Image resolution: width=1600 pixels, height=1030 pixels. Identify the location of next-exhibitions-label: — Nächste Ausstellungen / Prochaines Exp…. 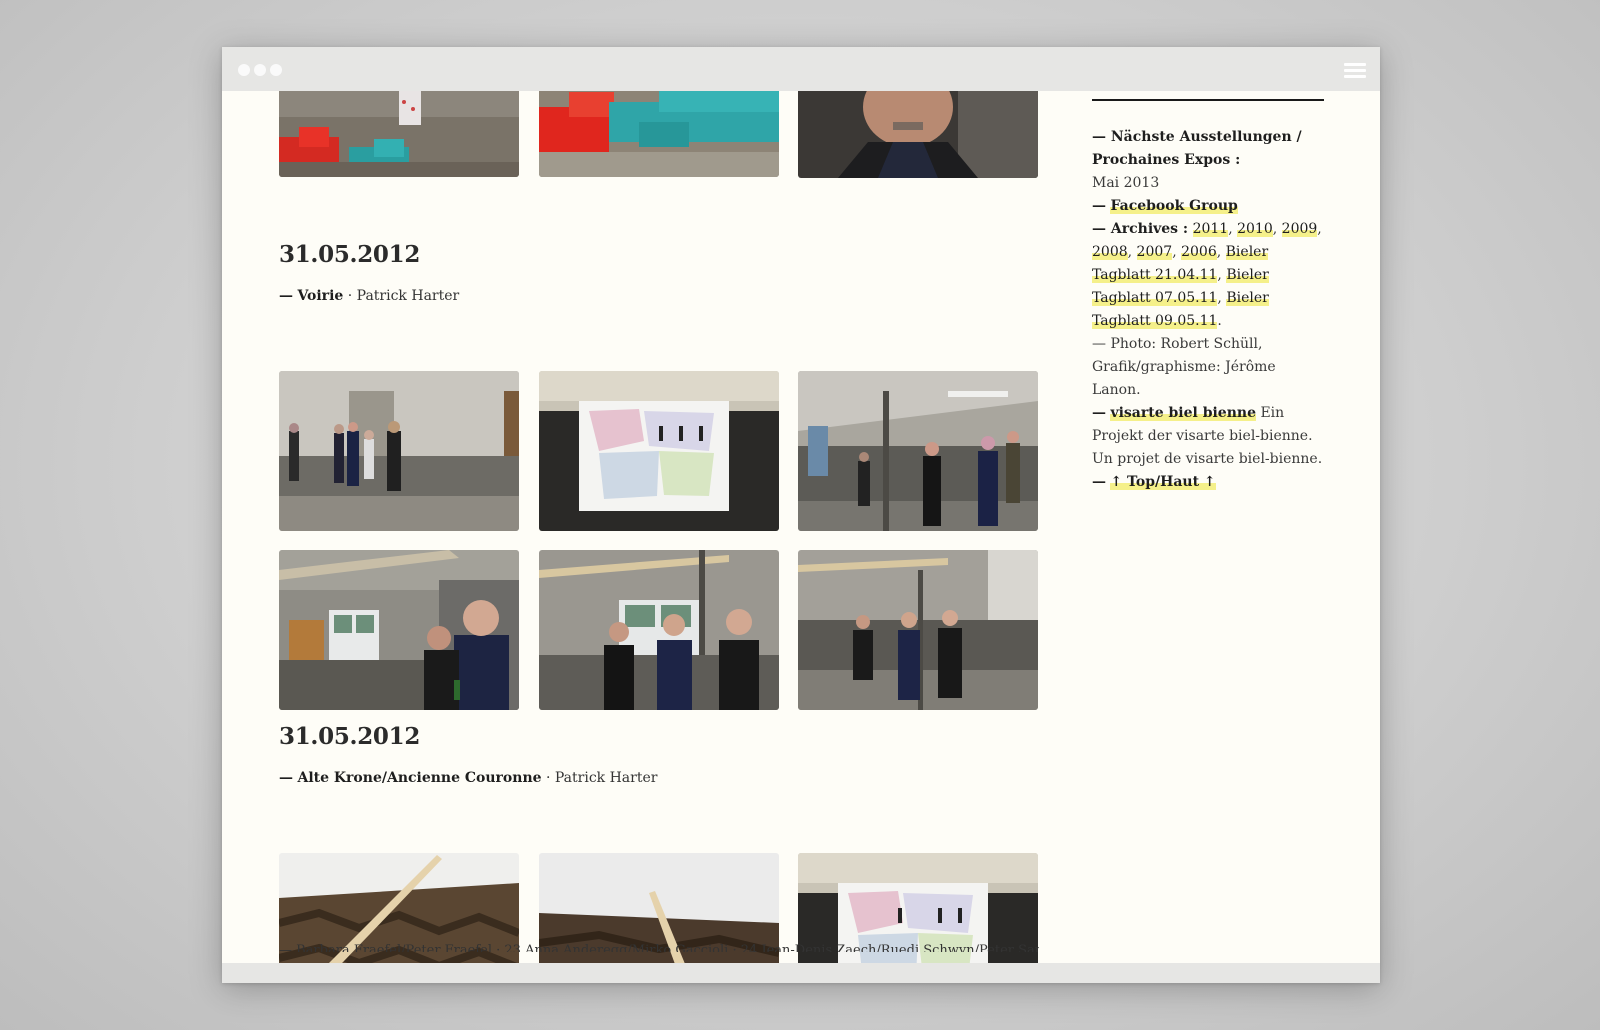
(1197, 148).